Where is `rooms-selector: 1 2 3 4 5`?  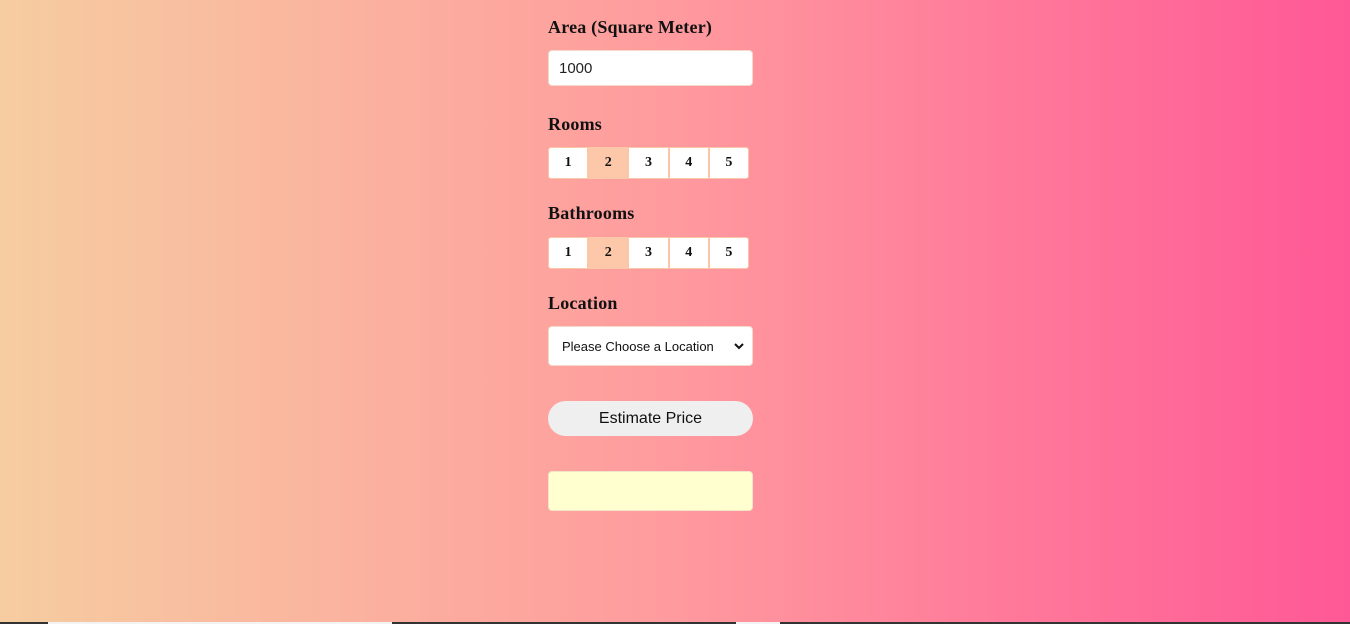
rooms-selector: 1 2 3 4 5 is located at coordinates (648, 163).